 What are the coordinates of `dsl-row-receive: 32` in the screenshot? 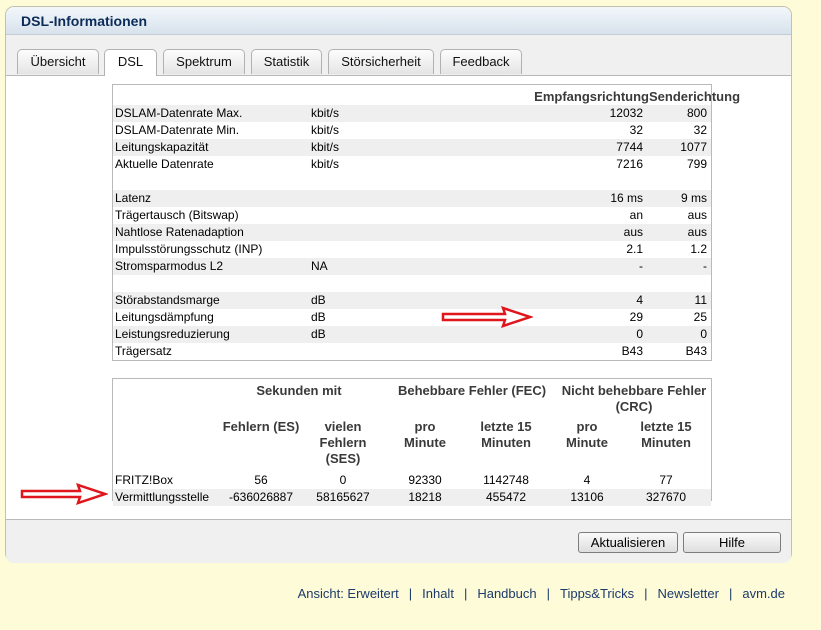 It's located at (636, 130).